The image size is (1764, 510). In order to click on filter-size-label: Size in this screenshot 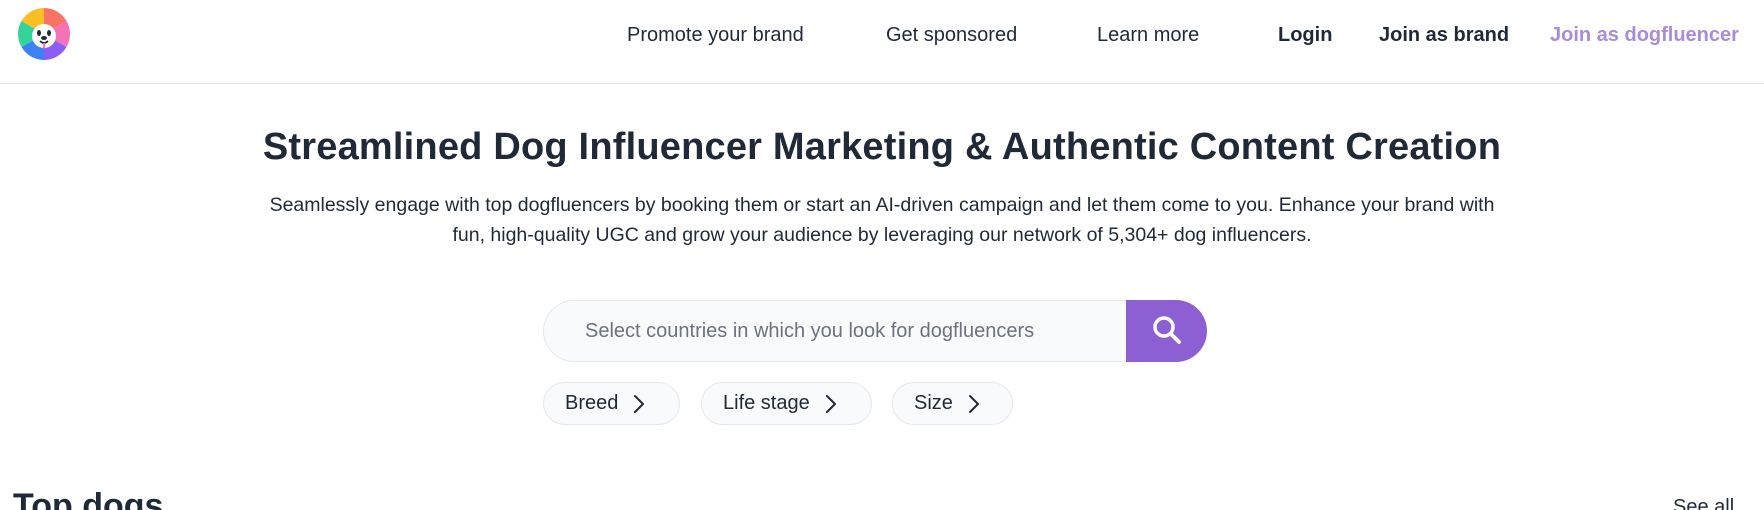, I will do `click(933, 403)`.